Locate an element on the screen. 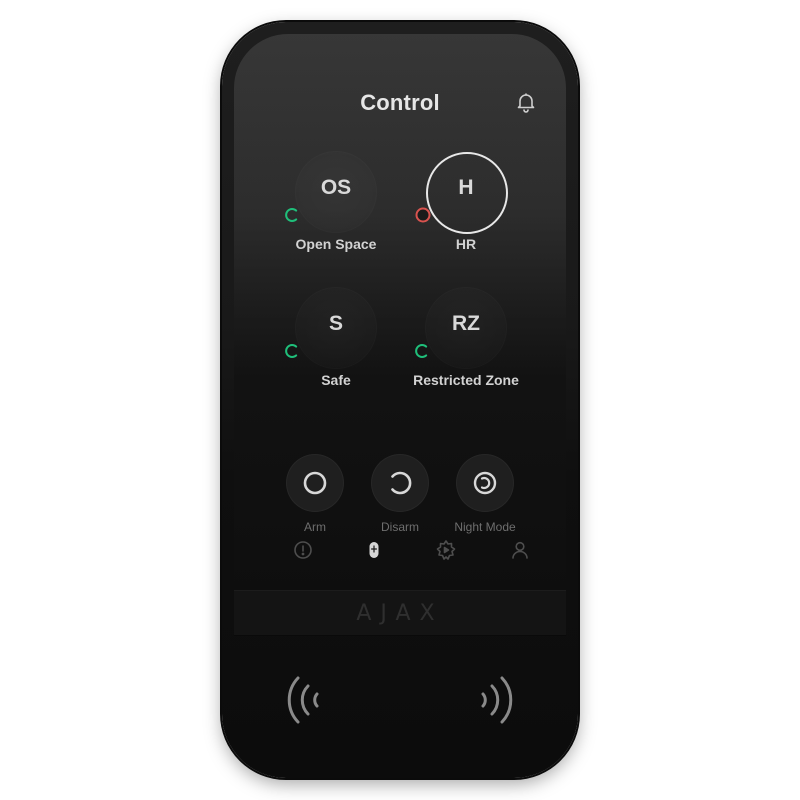 Image resolution: width=800 pixels, height=800 pixels. disarm-icon is located at coordinates (401, 483).